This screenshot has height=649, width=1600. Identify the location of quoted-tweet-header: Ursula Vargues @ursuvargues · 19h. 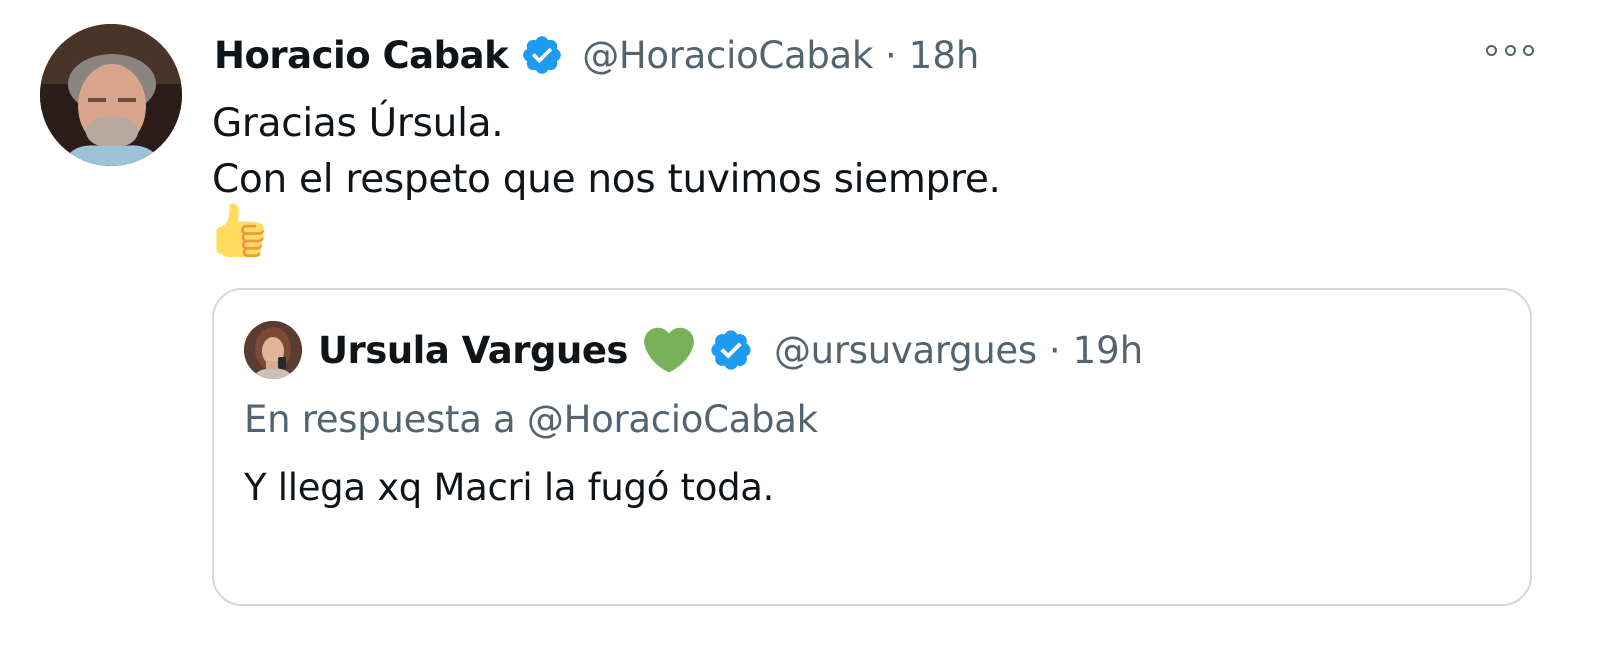
(693, 350).